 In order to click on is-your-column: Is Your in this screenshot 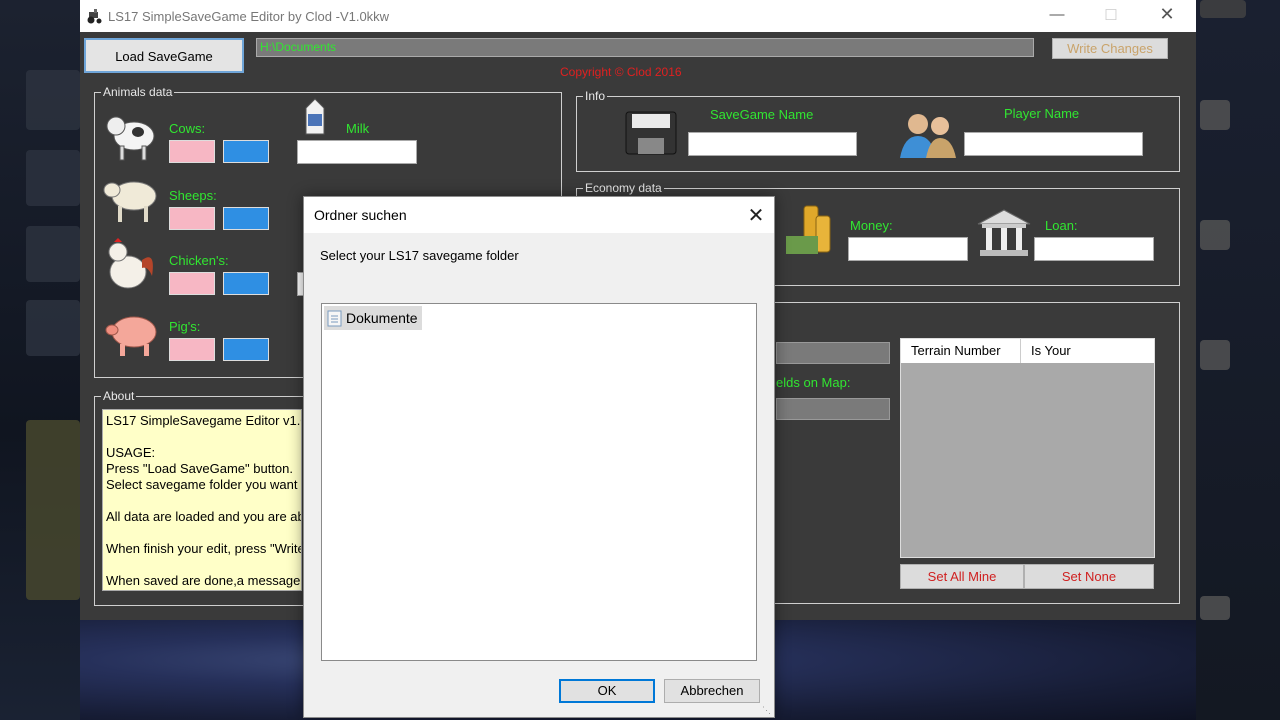, I will do `click(1087, 351)`.